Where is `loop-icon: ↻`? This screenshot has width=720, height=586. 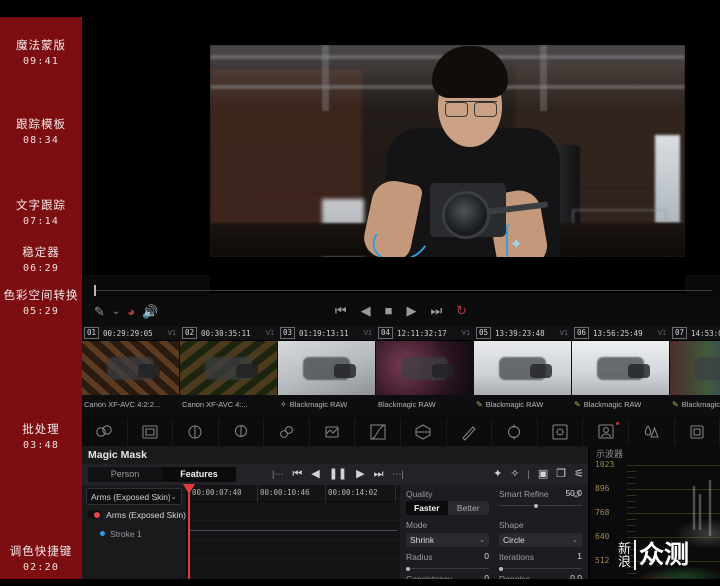
loop-icon: ↻ is located at coordinates (461, 311).